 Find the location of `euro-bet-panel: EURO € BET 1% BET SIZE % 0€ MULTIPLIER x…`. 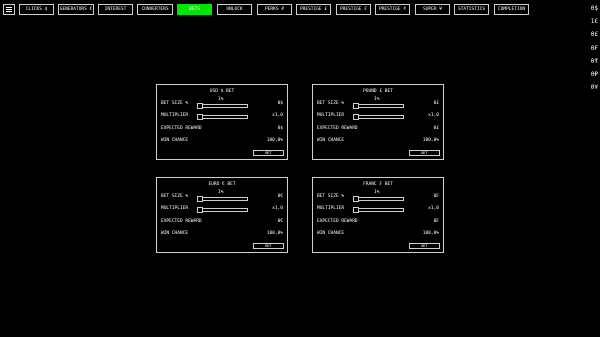

euro-bet-panel: EURO € BET 1% BET SIZE % 0€ MULTIPLIER x… is located at coordinates (222, 215).